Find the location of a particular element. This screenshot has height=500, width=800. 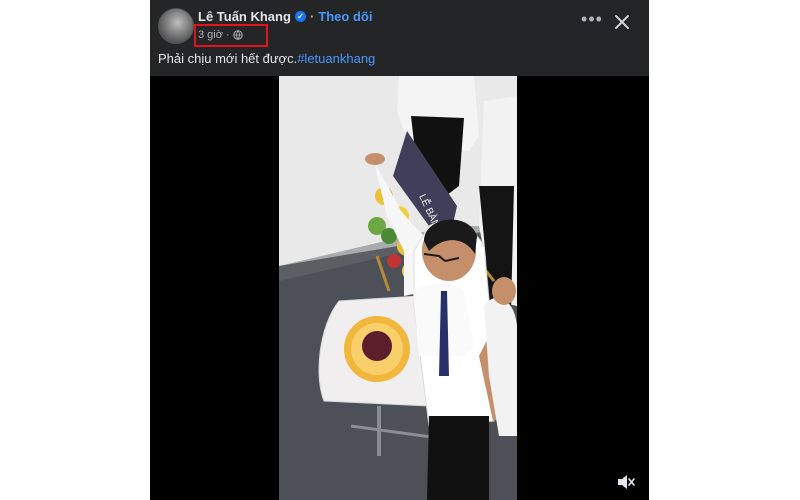

post-header: Lê Tuấn Khang ✓ · Theo dõi is located at coordinates (285, 16).